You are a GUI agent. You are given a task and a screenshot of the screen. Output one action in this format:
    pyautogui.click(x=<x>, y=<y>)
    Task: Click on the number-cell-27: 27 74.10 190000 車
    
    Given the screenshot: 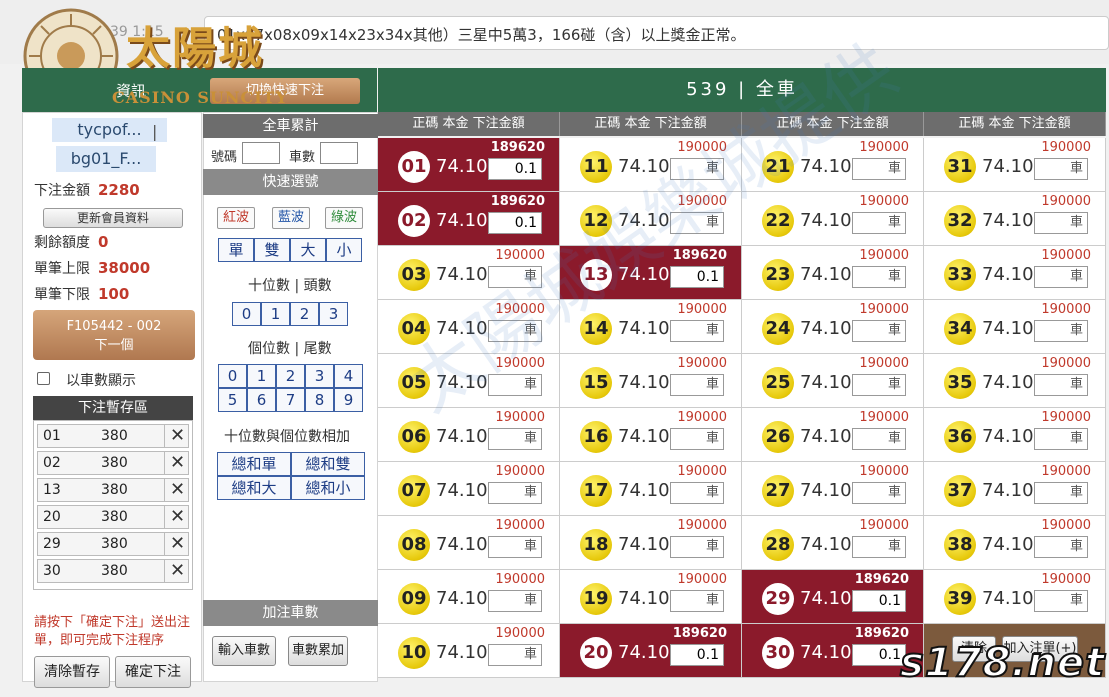 What is the action you would take?
    pyautogui.click(x=833, y=489)
    